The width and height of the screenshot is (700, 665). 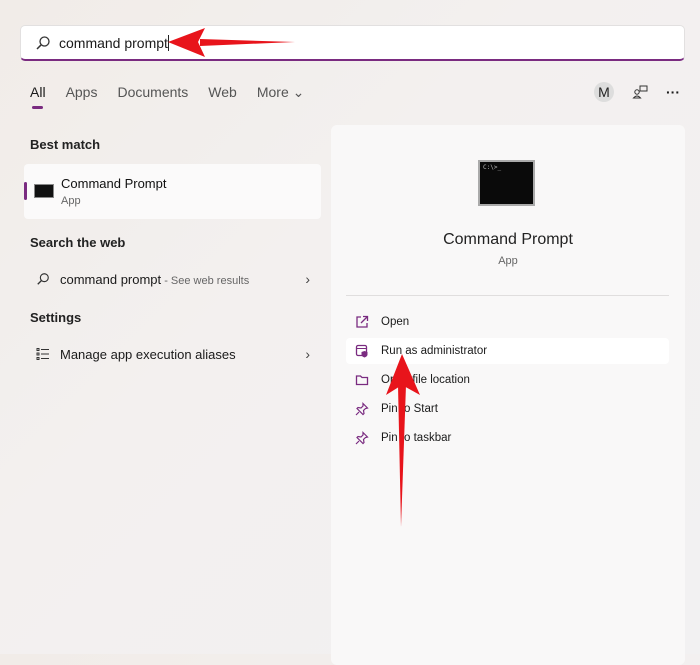 I want to click on shield-admin-icon, so click(x=361, y=351).